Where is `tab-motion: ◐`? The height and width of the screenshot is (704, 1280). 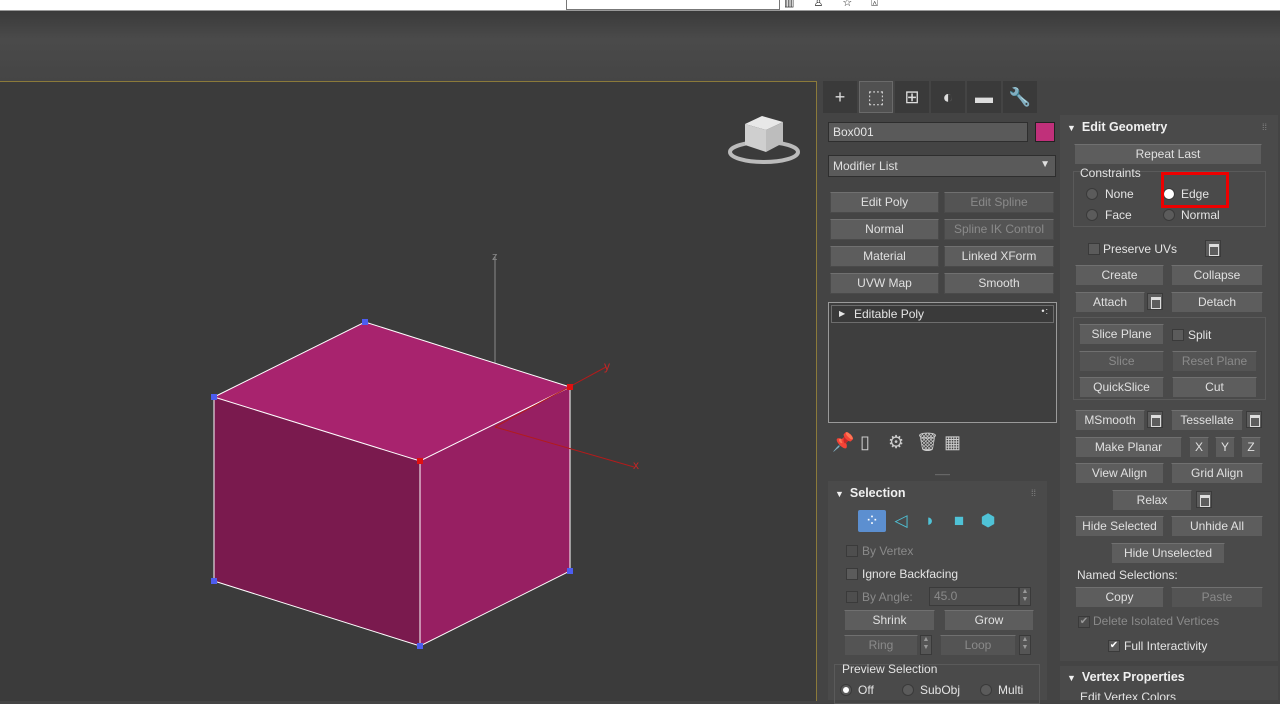
tab-motion: ◐ is located at coordinates (948, 97).